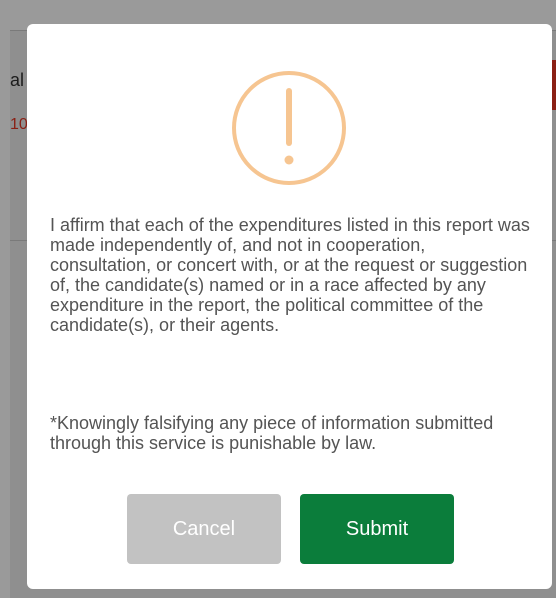 The image size is (556, 598). What do you see at coordinates (289, 128) in the screenshot?
I see `warning-exclamation-icon` at bounding box center [289, 128].